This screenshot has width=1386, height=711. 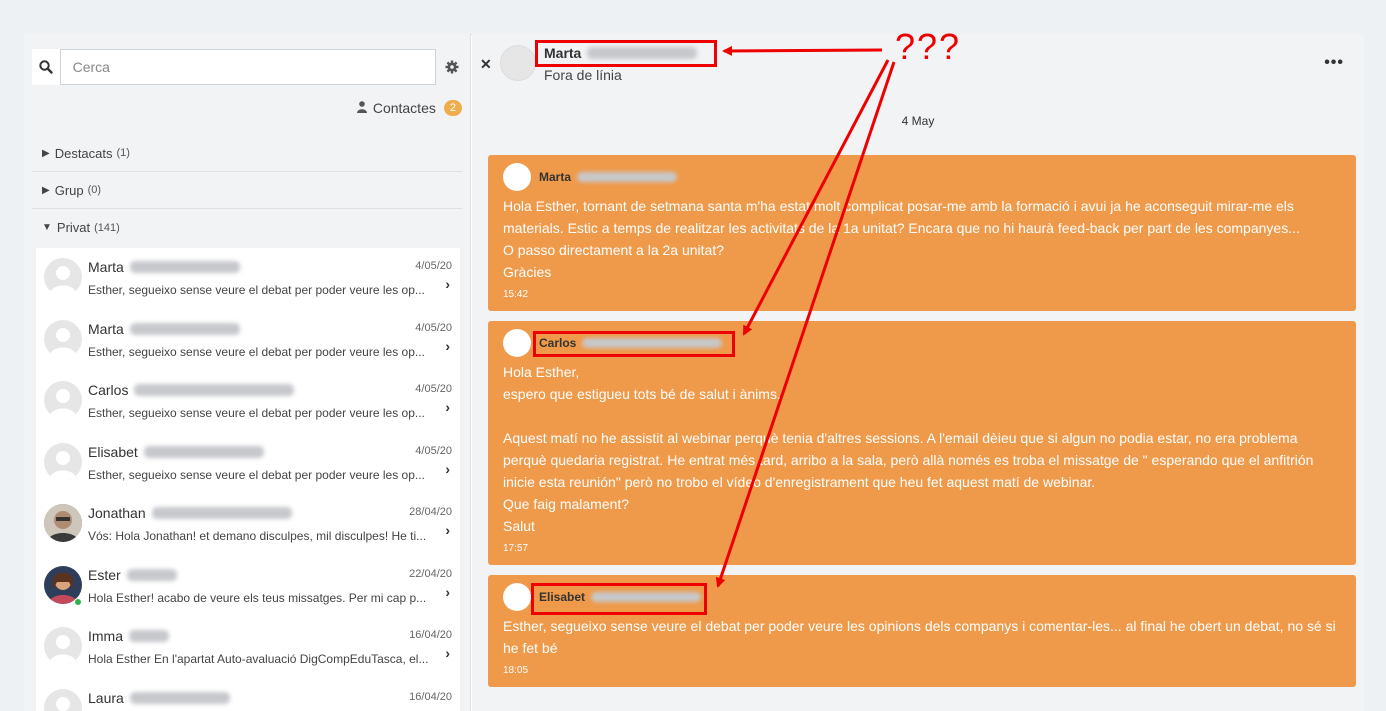 What do you see at coordinates (78, 601) in the screenshot?
I see `online-status-dot` at bounding box center [78, 601].